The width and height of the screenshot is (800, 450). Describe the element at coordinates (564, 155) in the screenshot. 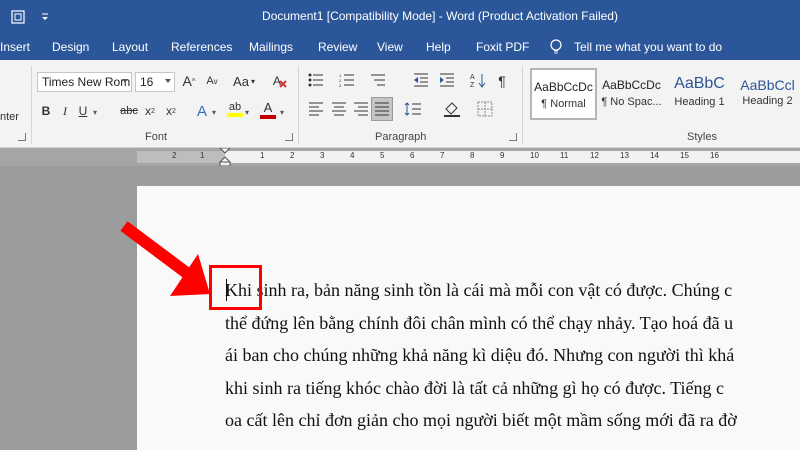

I see `ruler-number: 11` at that location.